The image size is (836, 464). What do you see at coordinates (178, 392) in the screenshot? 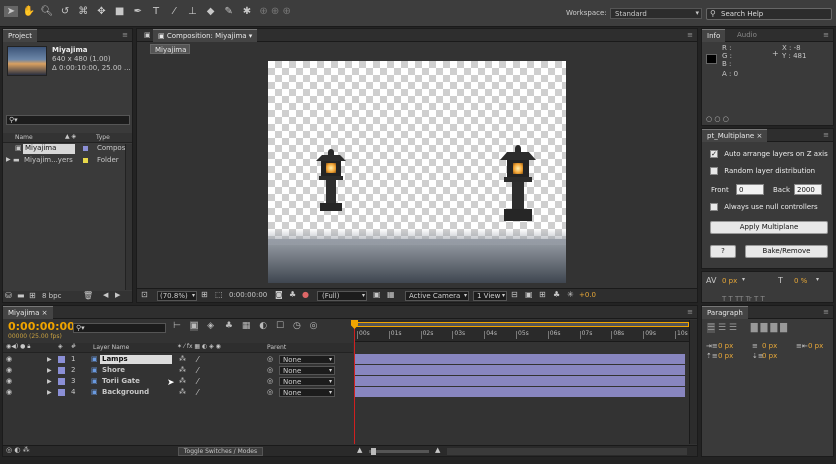
I see `layer-row: ◉ ▶ 4 ▣ Background ⁂ ⁄ ◎ None ▾` at bounding box center [178, 392].